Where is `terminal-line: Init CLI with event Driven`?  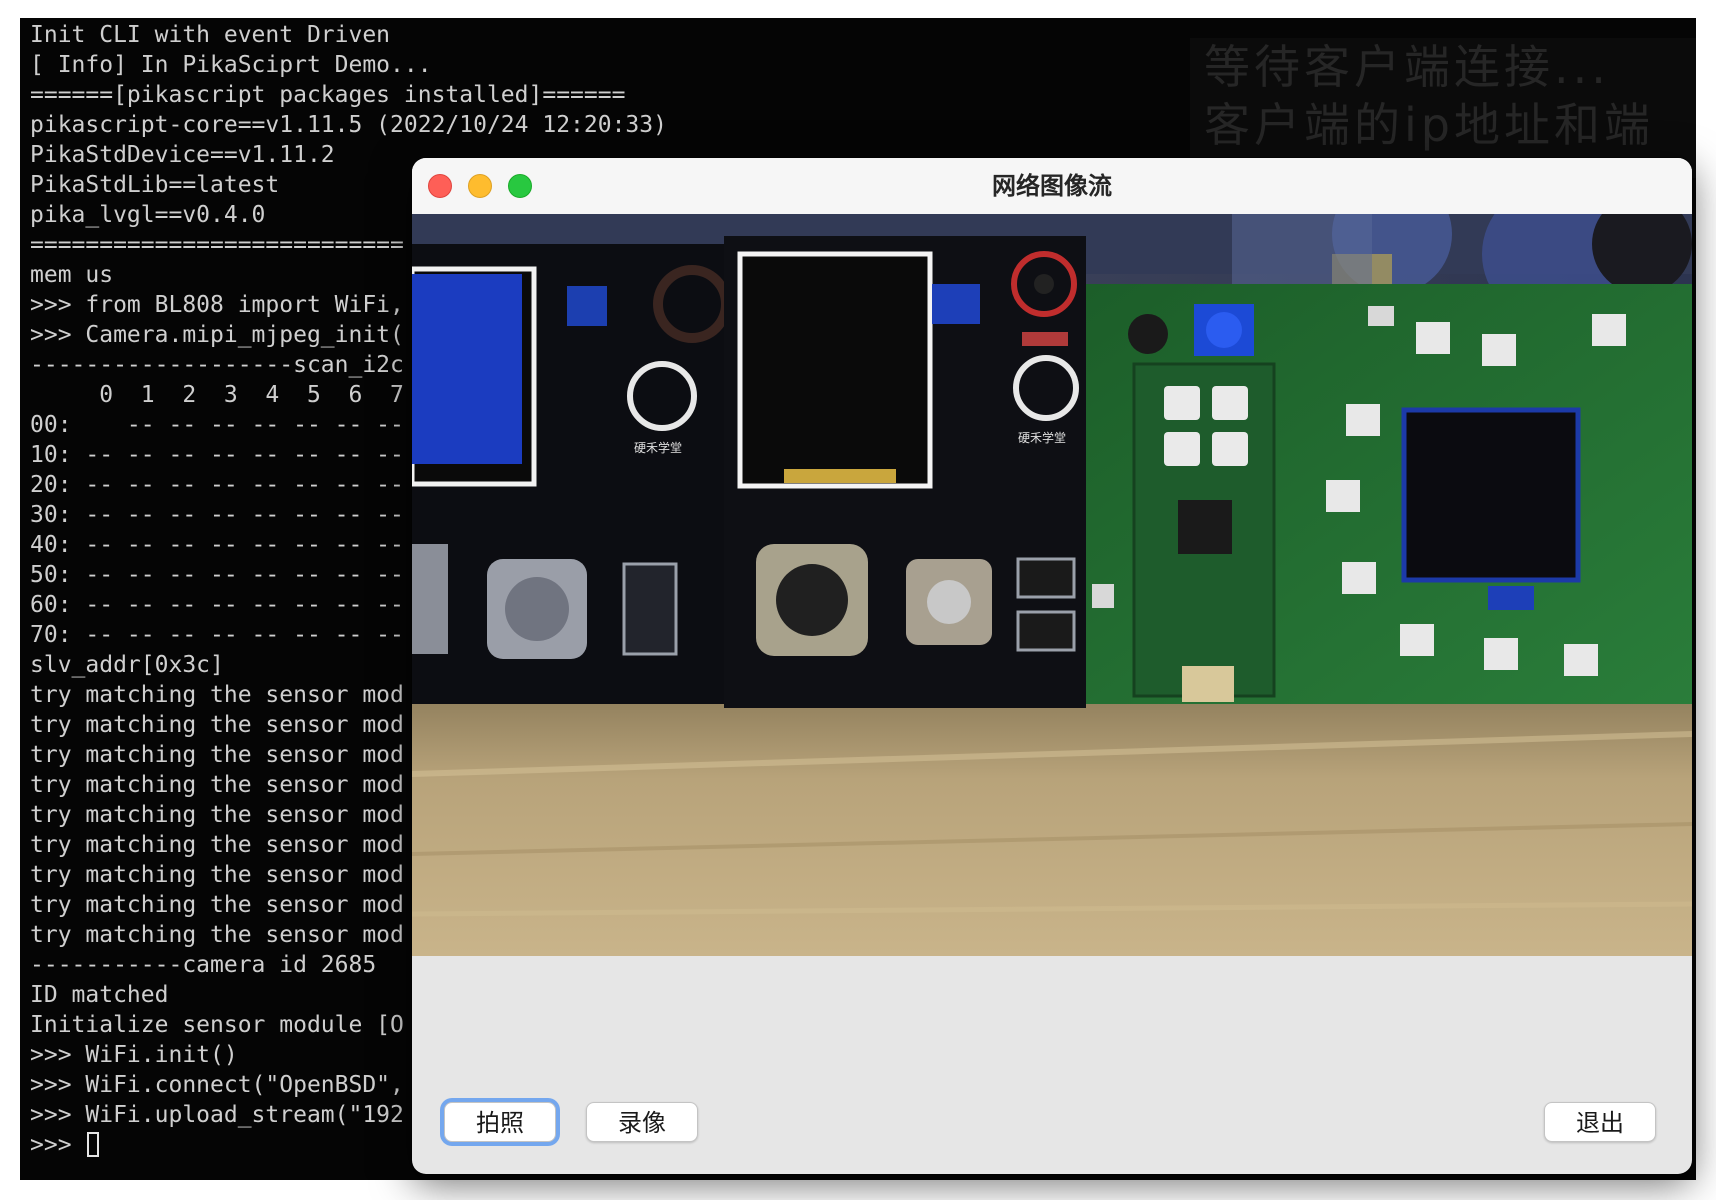
terminal-line: Init CLI with event Driven is located at coordinates (210, 35).